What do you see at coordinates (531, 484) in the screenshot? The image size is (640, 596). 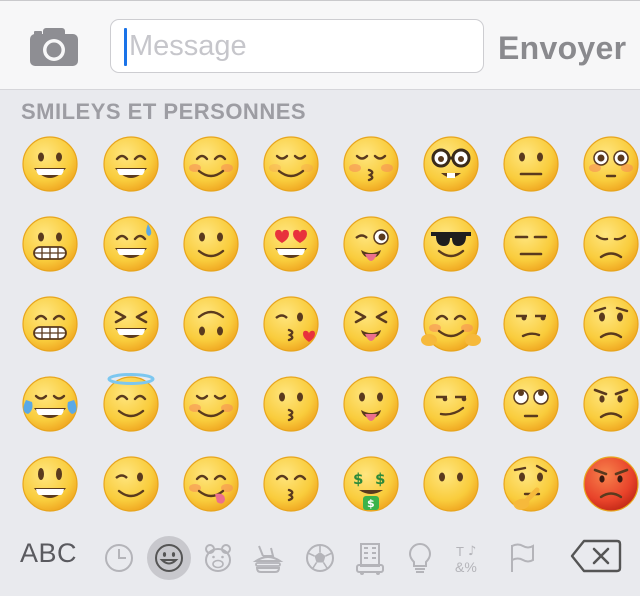 I see `emoji-thinking` at bounding box center [531, 484].